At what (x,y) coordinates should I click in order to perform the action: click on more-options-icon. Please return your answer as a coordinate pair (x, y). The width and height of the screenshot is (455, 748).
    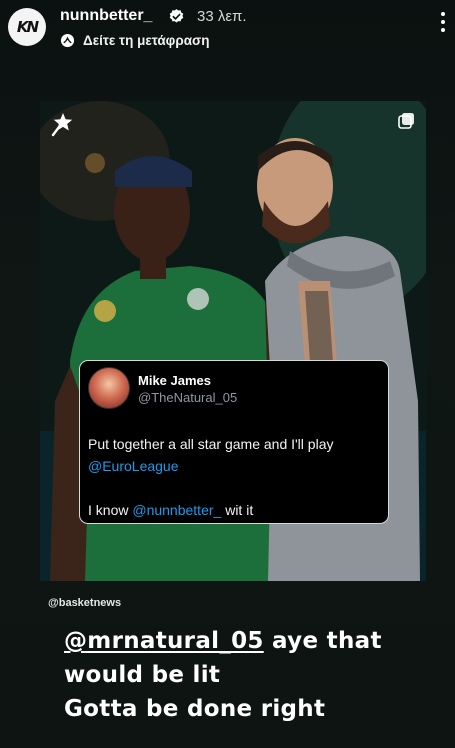
    Looking at the image, I should click on (443, 25).